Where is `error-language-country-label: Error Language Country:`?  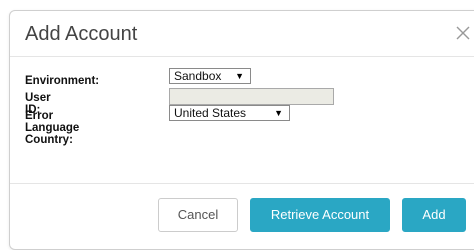
error-language-country-label: Error Language Country: is located at coordinates (52, 128).